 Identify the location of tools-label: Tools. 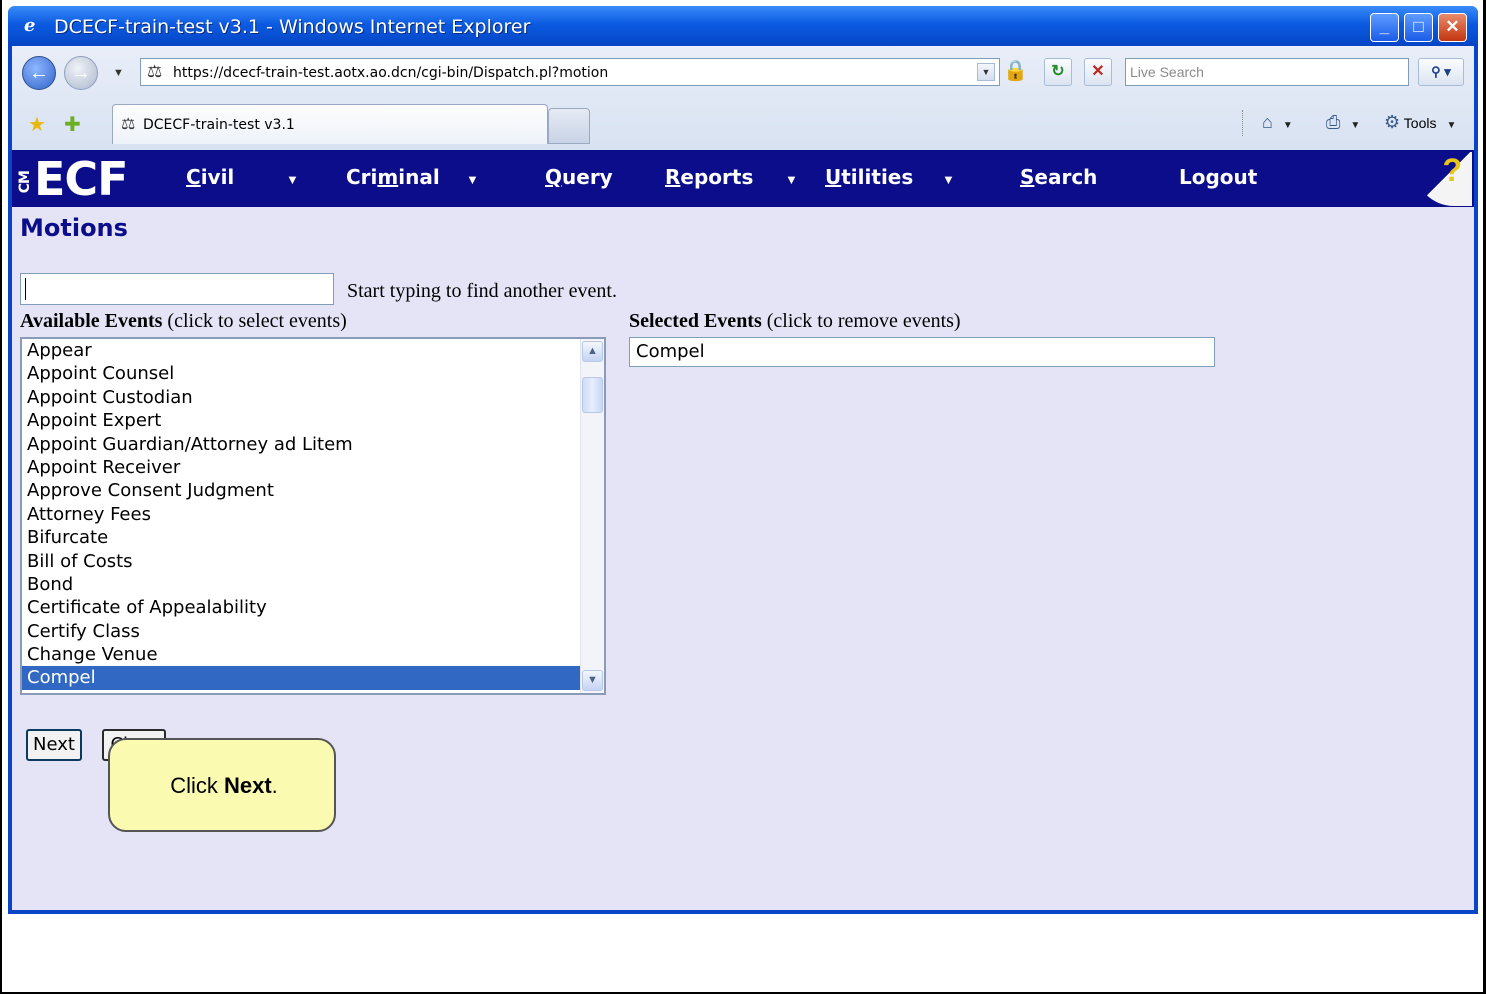
(1420, 123).